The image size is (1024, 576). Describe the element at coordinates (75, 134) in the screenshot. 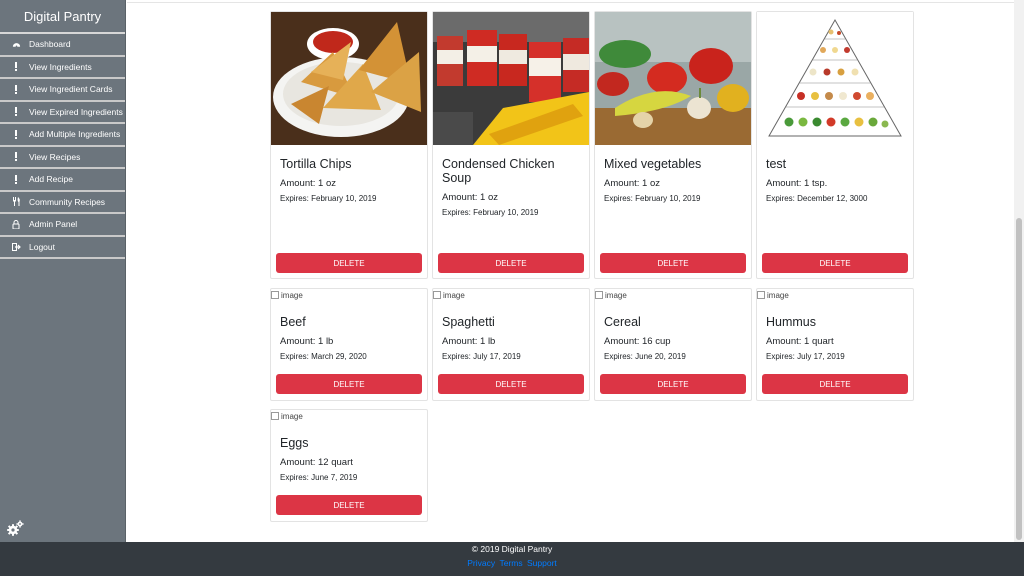

I see `sidebar-item-label: Add Multiple Ingredients` at that location.